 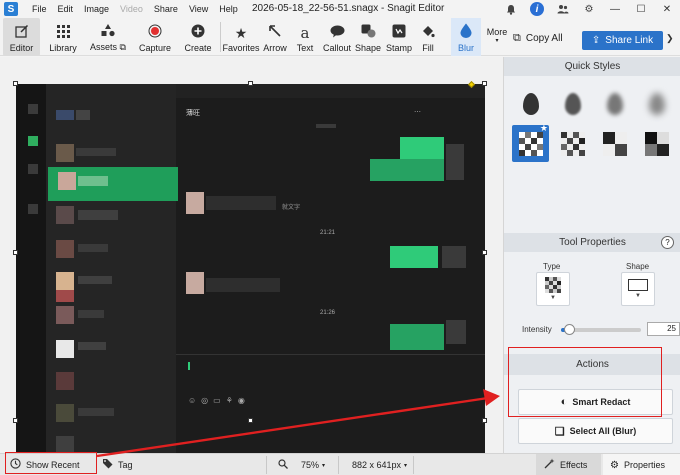 What do you see at coordinates (166, 9) in the screenshot?
I see `menu-share: Share` at bounding box center [166, 9].